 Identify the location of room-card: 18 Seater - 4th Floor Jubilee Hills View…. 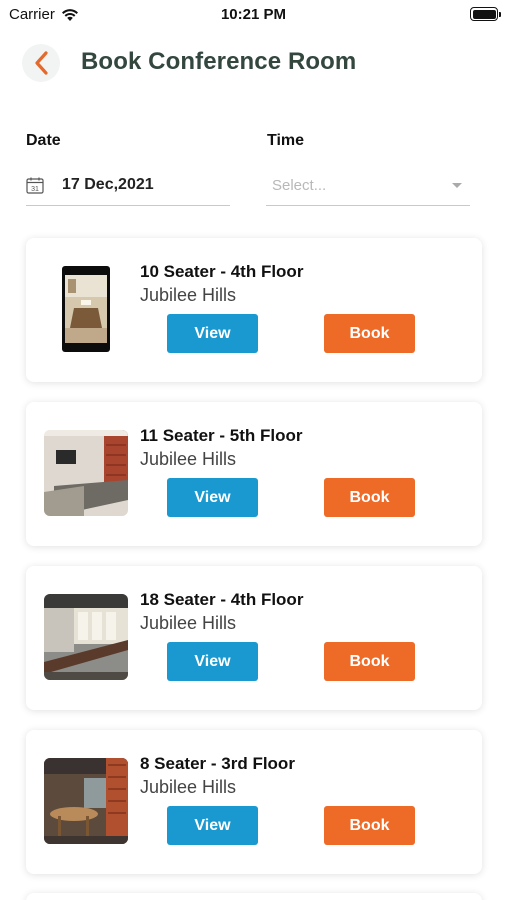
(254, 638).